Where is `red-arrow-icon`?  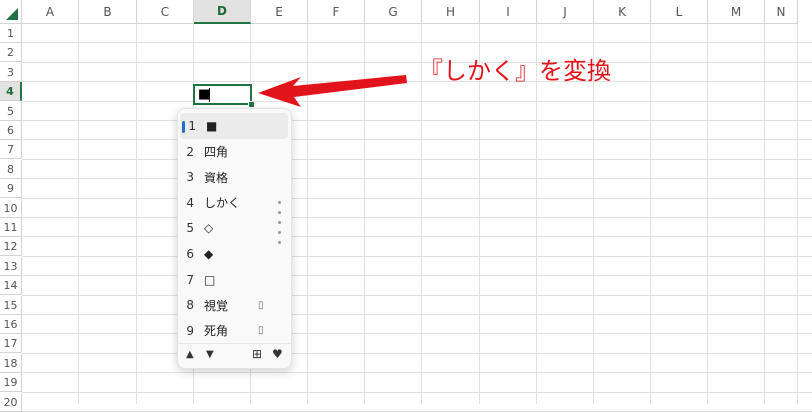 red-arrow-icon is located at coordinates (332, 91).